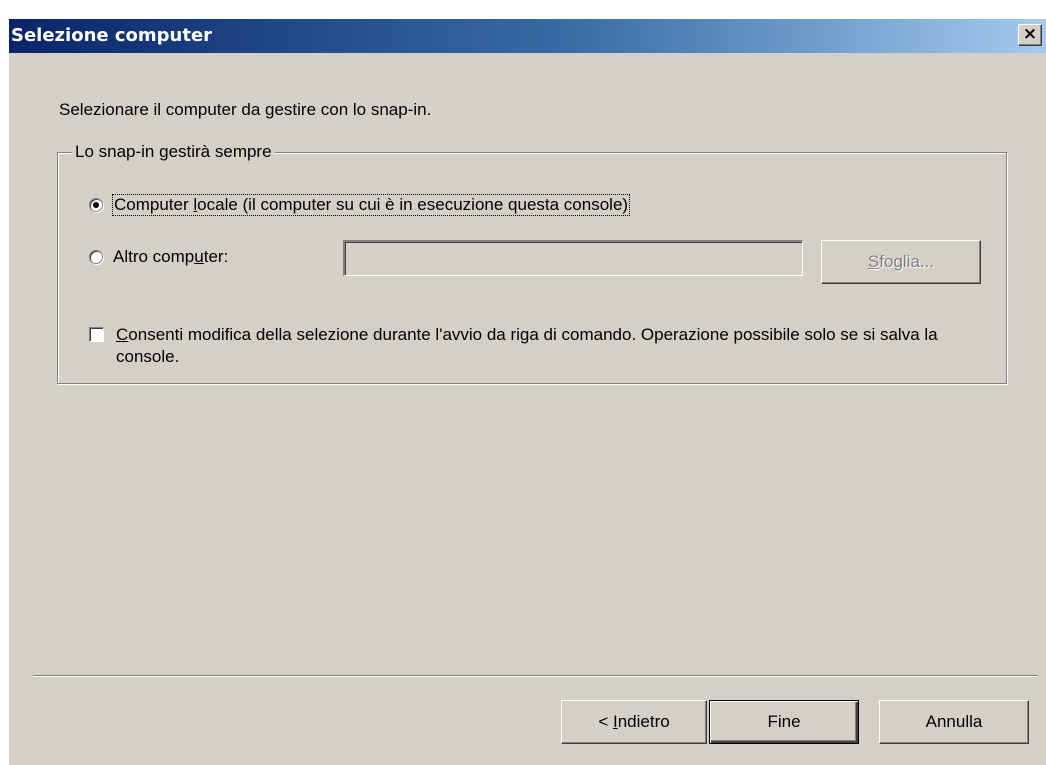 The width and height of the screenshot is (1046, 765). What do you see at coordinates (170, 257) in the screenshot?
I see `radio-other-computer-label: Altro computer:` at bounding box center [170, 257].